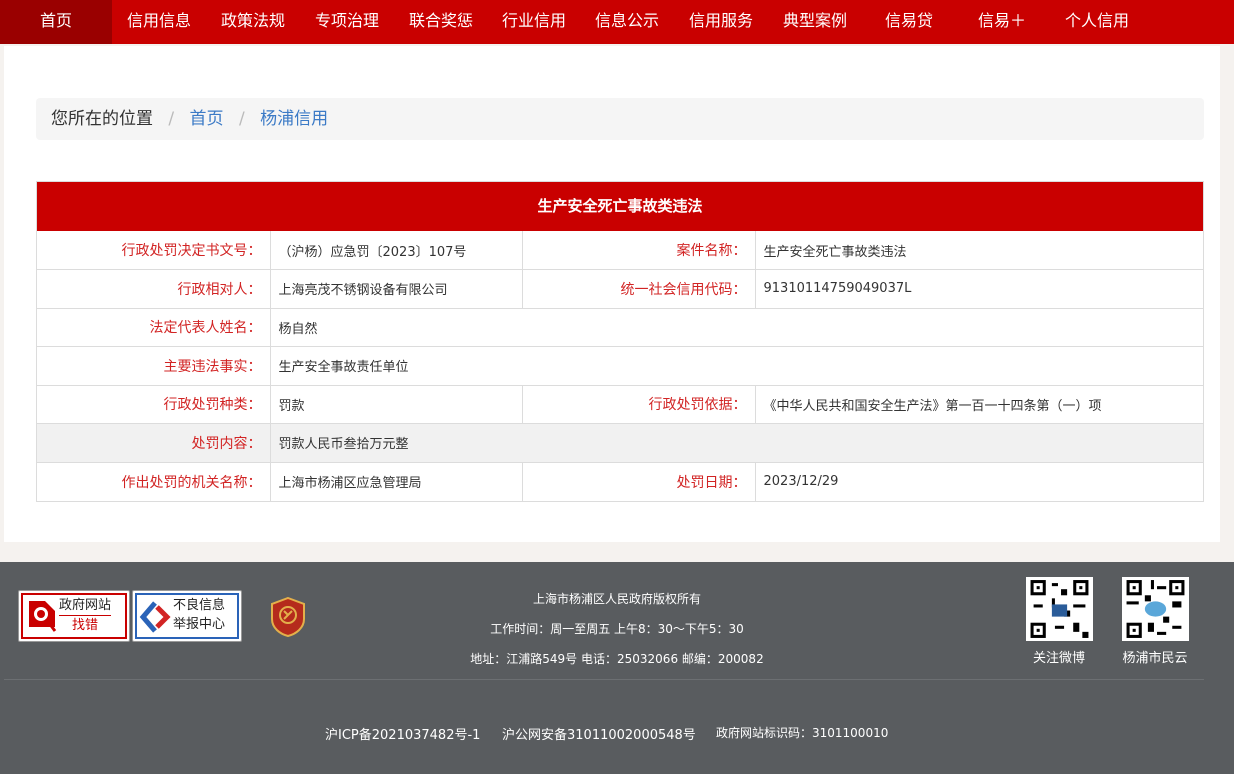 Image resolution: width=1234 pixels, height=774 pixels. Describe the element at coordinates (154, 250) in the screenshot. I see `doc-no-label: 行政处罚决定书文号：` at that location.